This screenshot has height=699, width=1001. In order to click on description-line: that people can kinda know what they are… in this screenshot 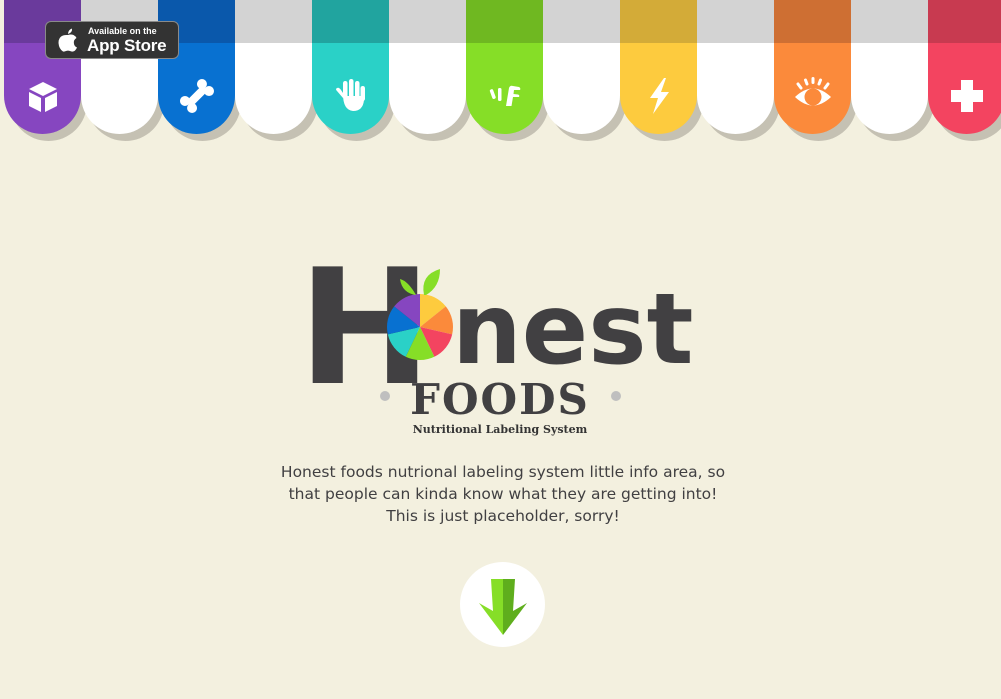, I will do `click(503, 494)`.